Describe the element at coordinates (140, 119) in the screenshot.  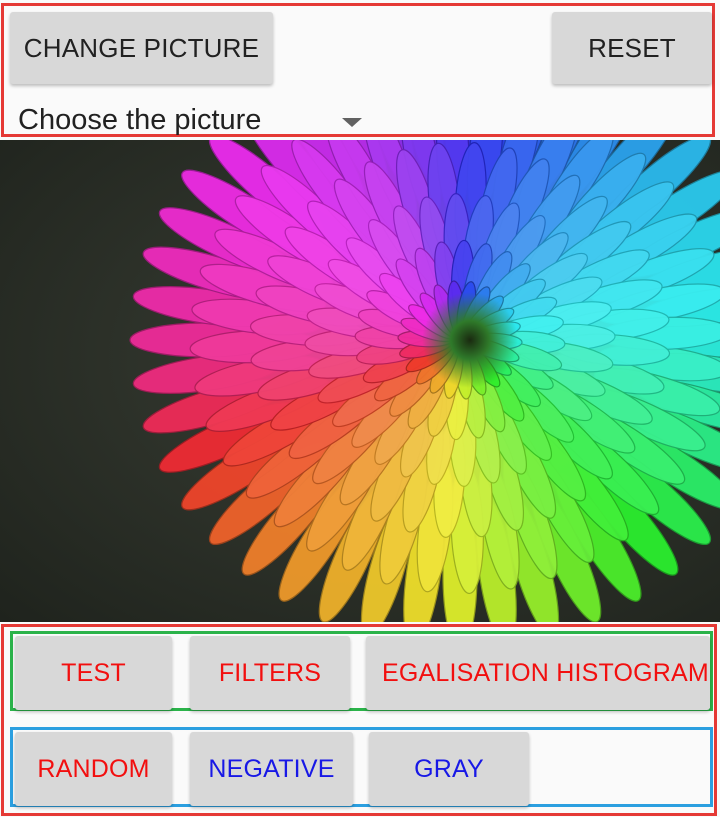
I see `picture-spinner-value: Choose the picture` at that location.